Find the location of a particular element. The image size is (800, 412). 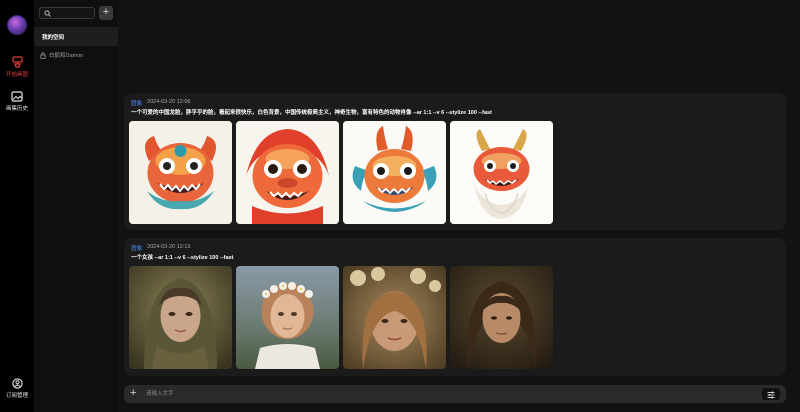

add-attachment-button: + is located at coordinates (133, 393).